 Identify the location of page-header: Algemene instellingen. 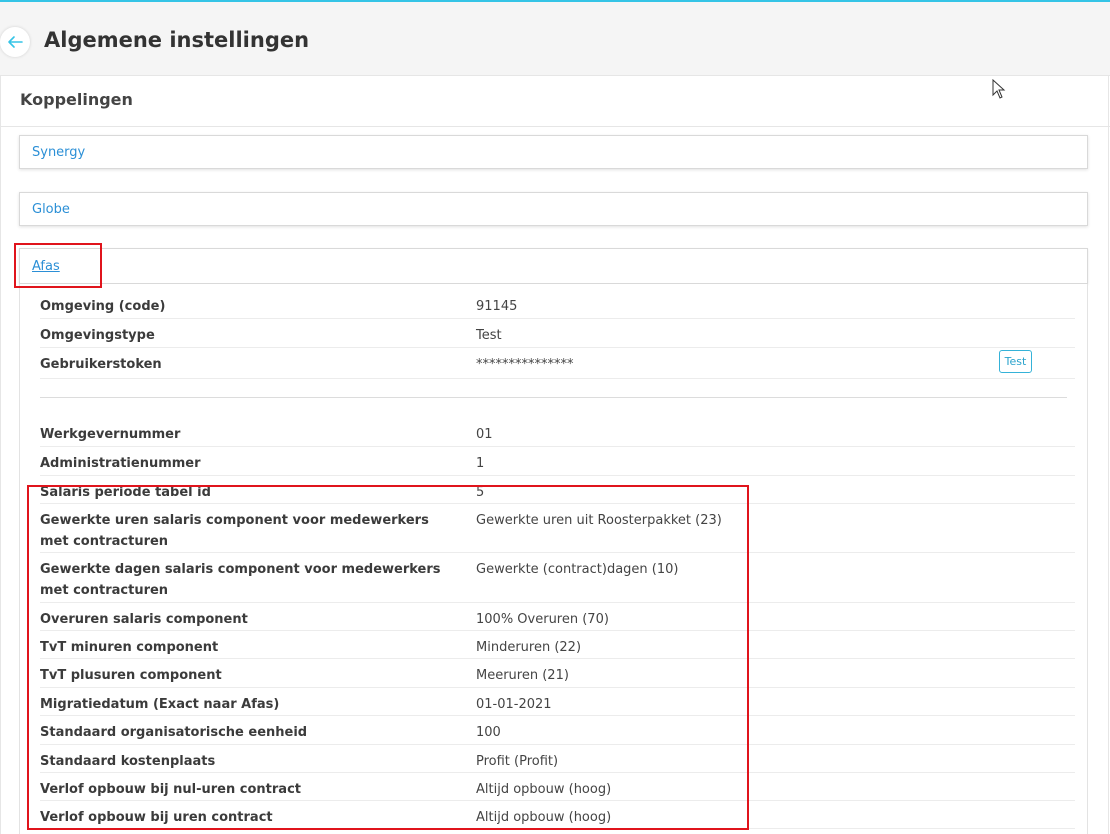
(555, 39).